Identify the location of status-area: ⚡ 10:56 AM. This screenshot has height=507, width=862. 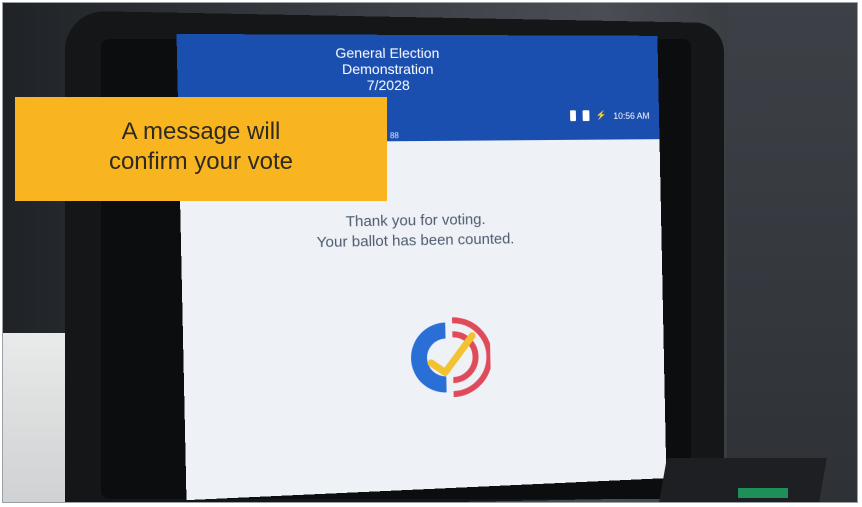
(609, 116).